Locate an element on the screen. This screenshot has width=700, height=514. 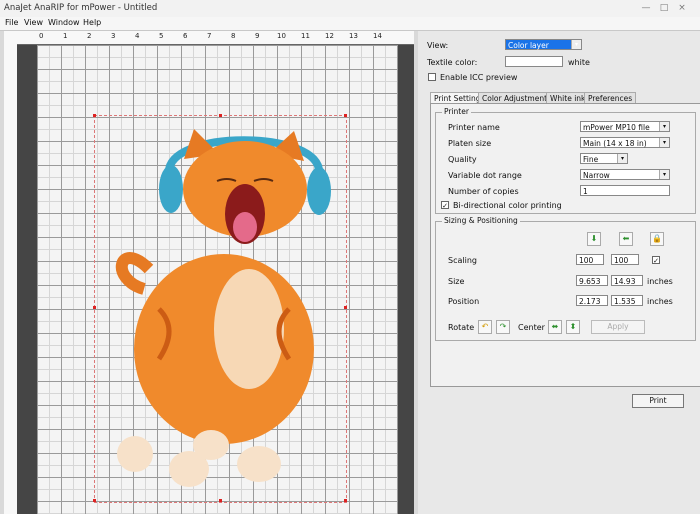
scaling-lock-checkbox: ✓ is located at coordinates (656, 260).